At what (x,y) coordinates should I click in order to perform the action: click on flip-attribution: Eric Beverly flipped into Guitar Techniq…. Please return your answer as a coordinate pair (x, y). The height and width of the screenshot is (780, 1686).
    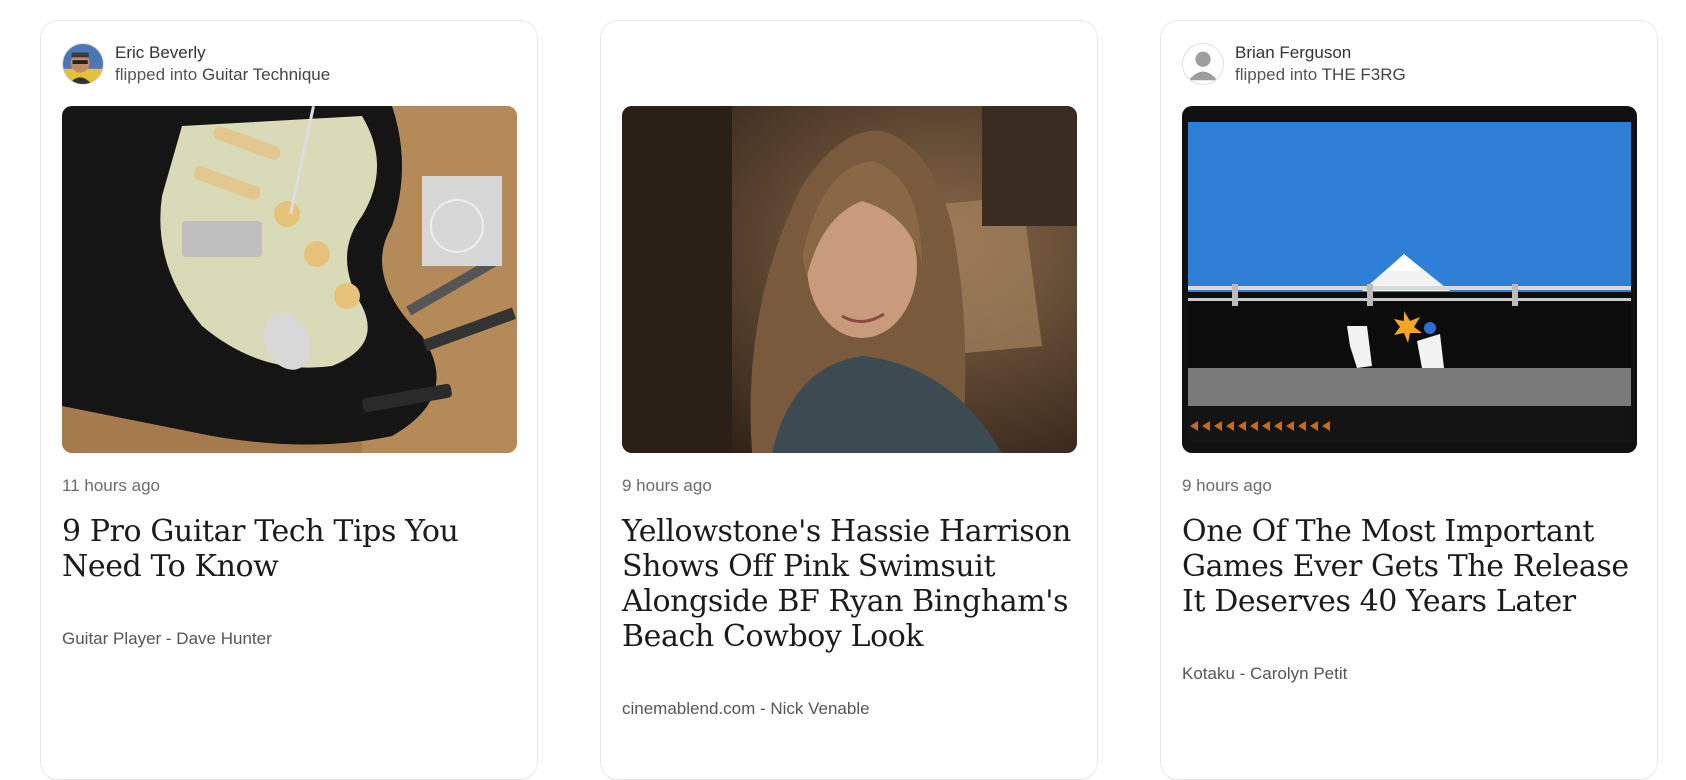
    Looking at the image, I should click on (196, 64).